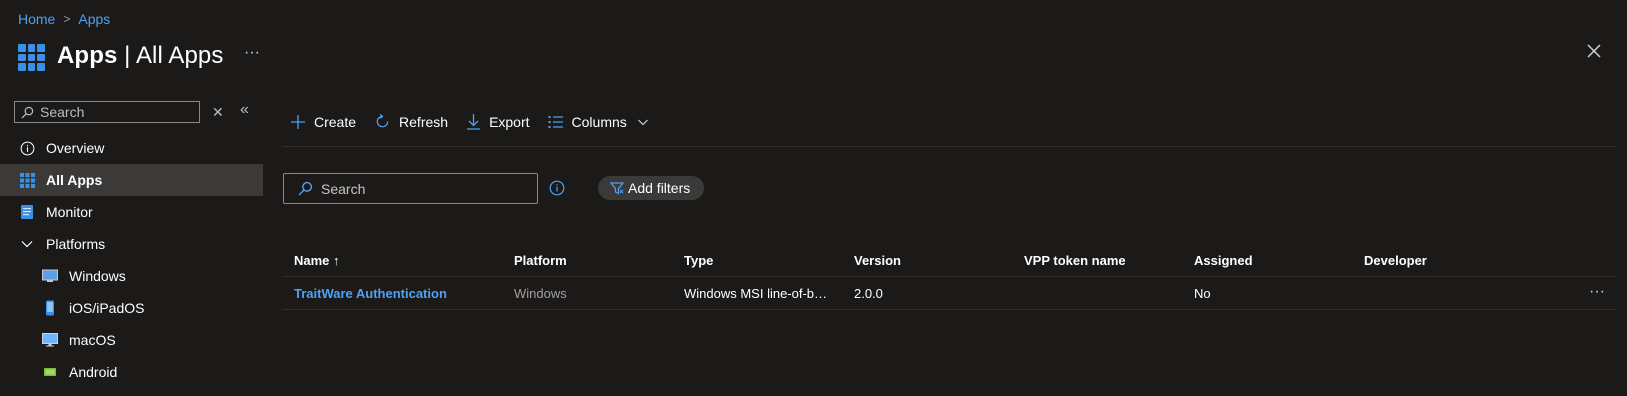 The height and width of the screenshot is (396, 1627). Describe the element at coordinates (759, 293) in the screenshot. I see `cell-type: Windows MSI line-of-business app` at that location.